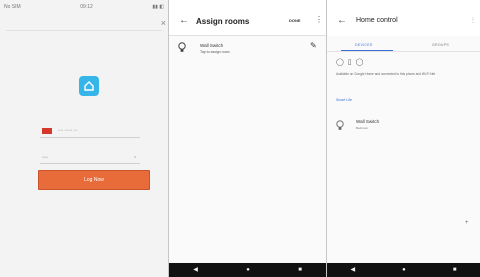  What do you see at coordinates (350, 62) in the screenshot?
I see `device-type-icons: ◯ ▯ ◯` at bounding box center [350, 62].